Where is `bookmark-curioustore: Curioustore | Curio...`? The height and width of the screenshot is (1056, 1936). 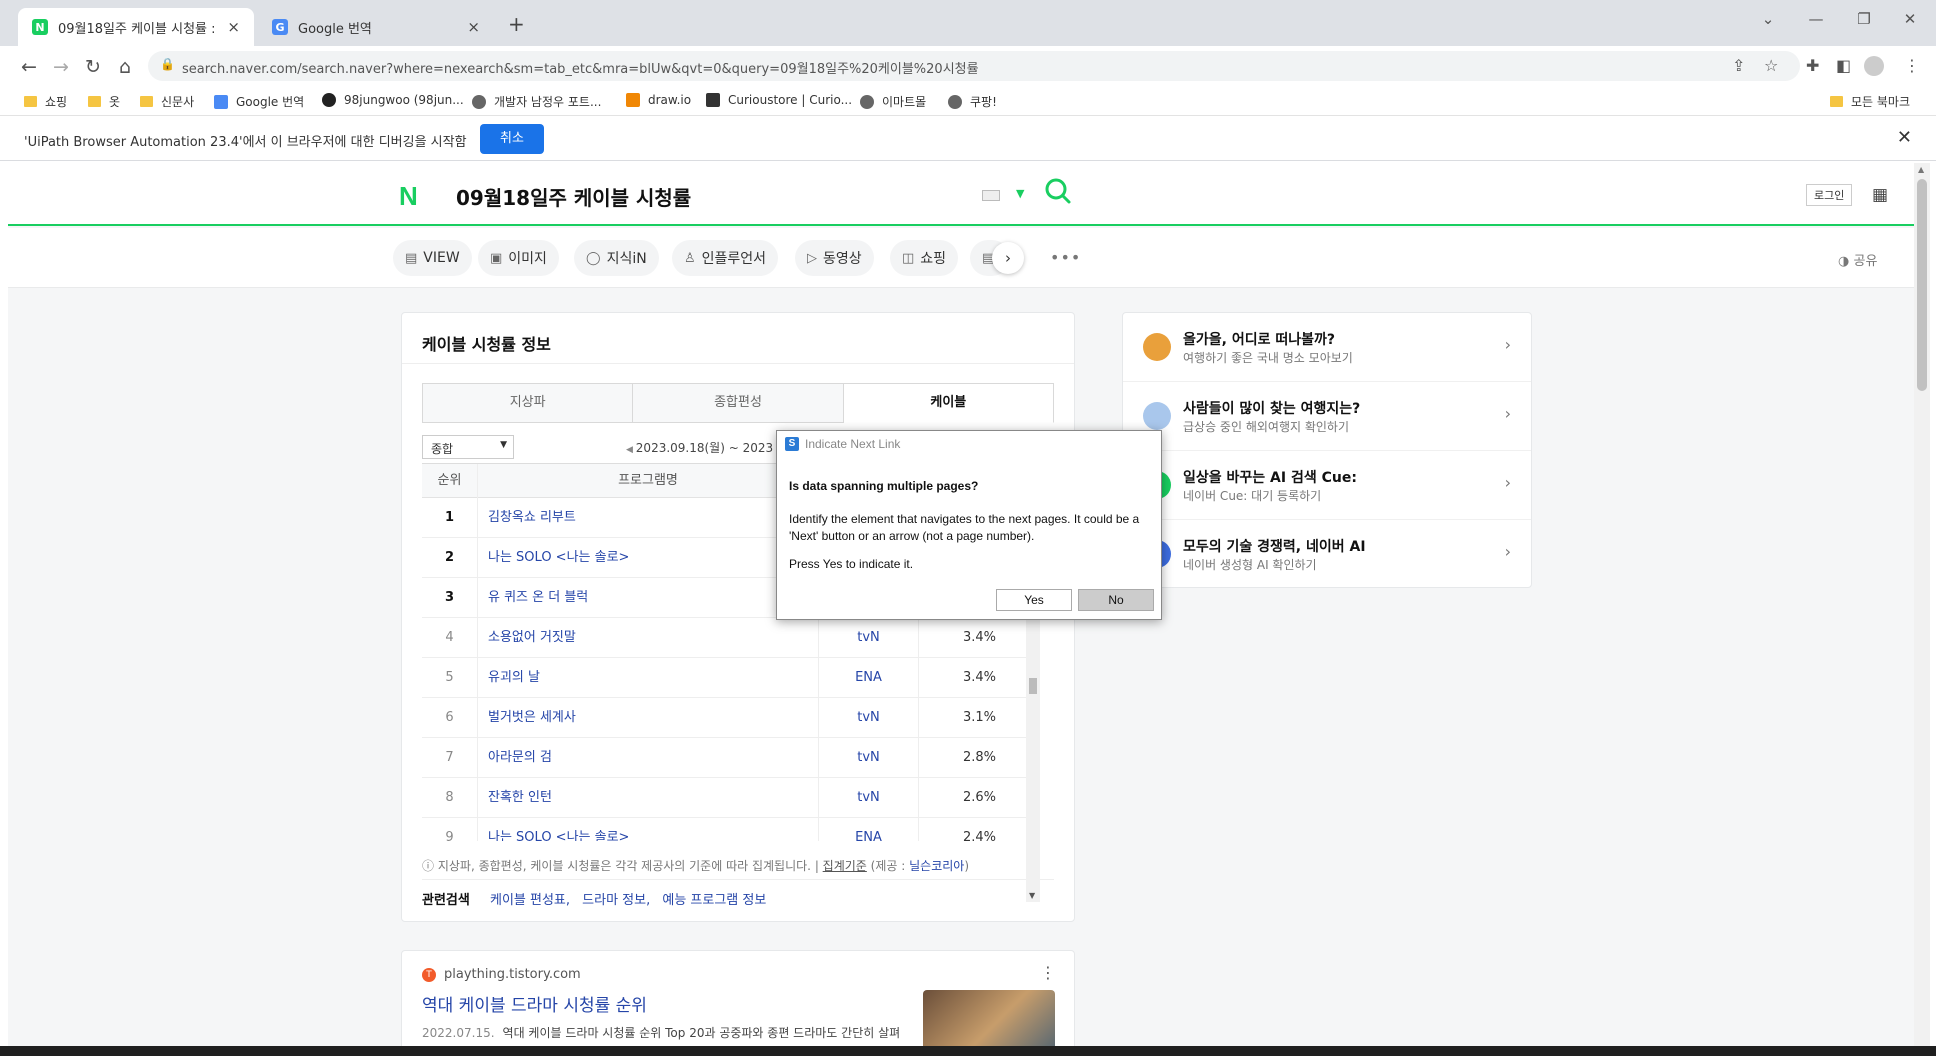
bookmark-curioustore: Curioustore | Curio... is located at coordinates (779, 100).